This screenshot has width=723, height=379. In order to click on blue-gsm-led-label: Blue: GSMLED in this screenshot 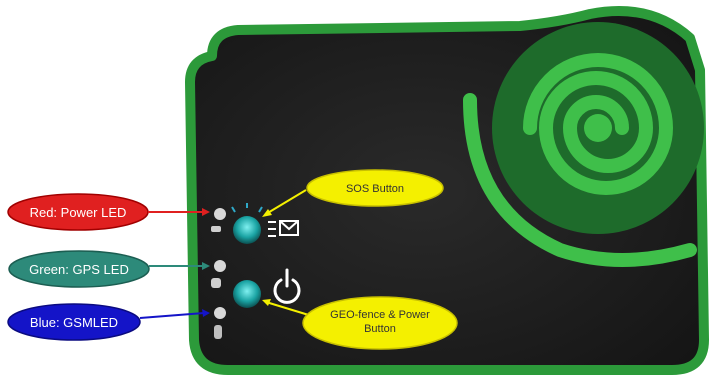, I will do `click(74, 322)`.